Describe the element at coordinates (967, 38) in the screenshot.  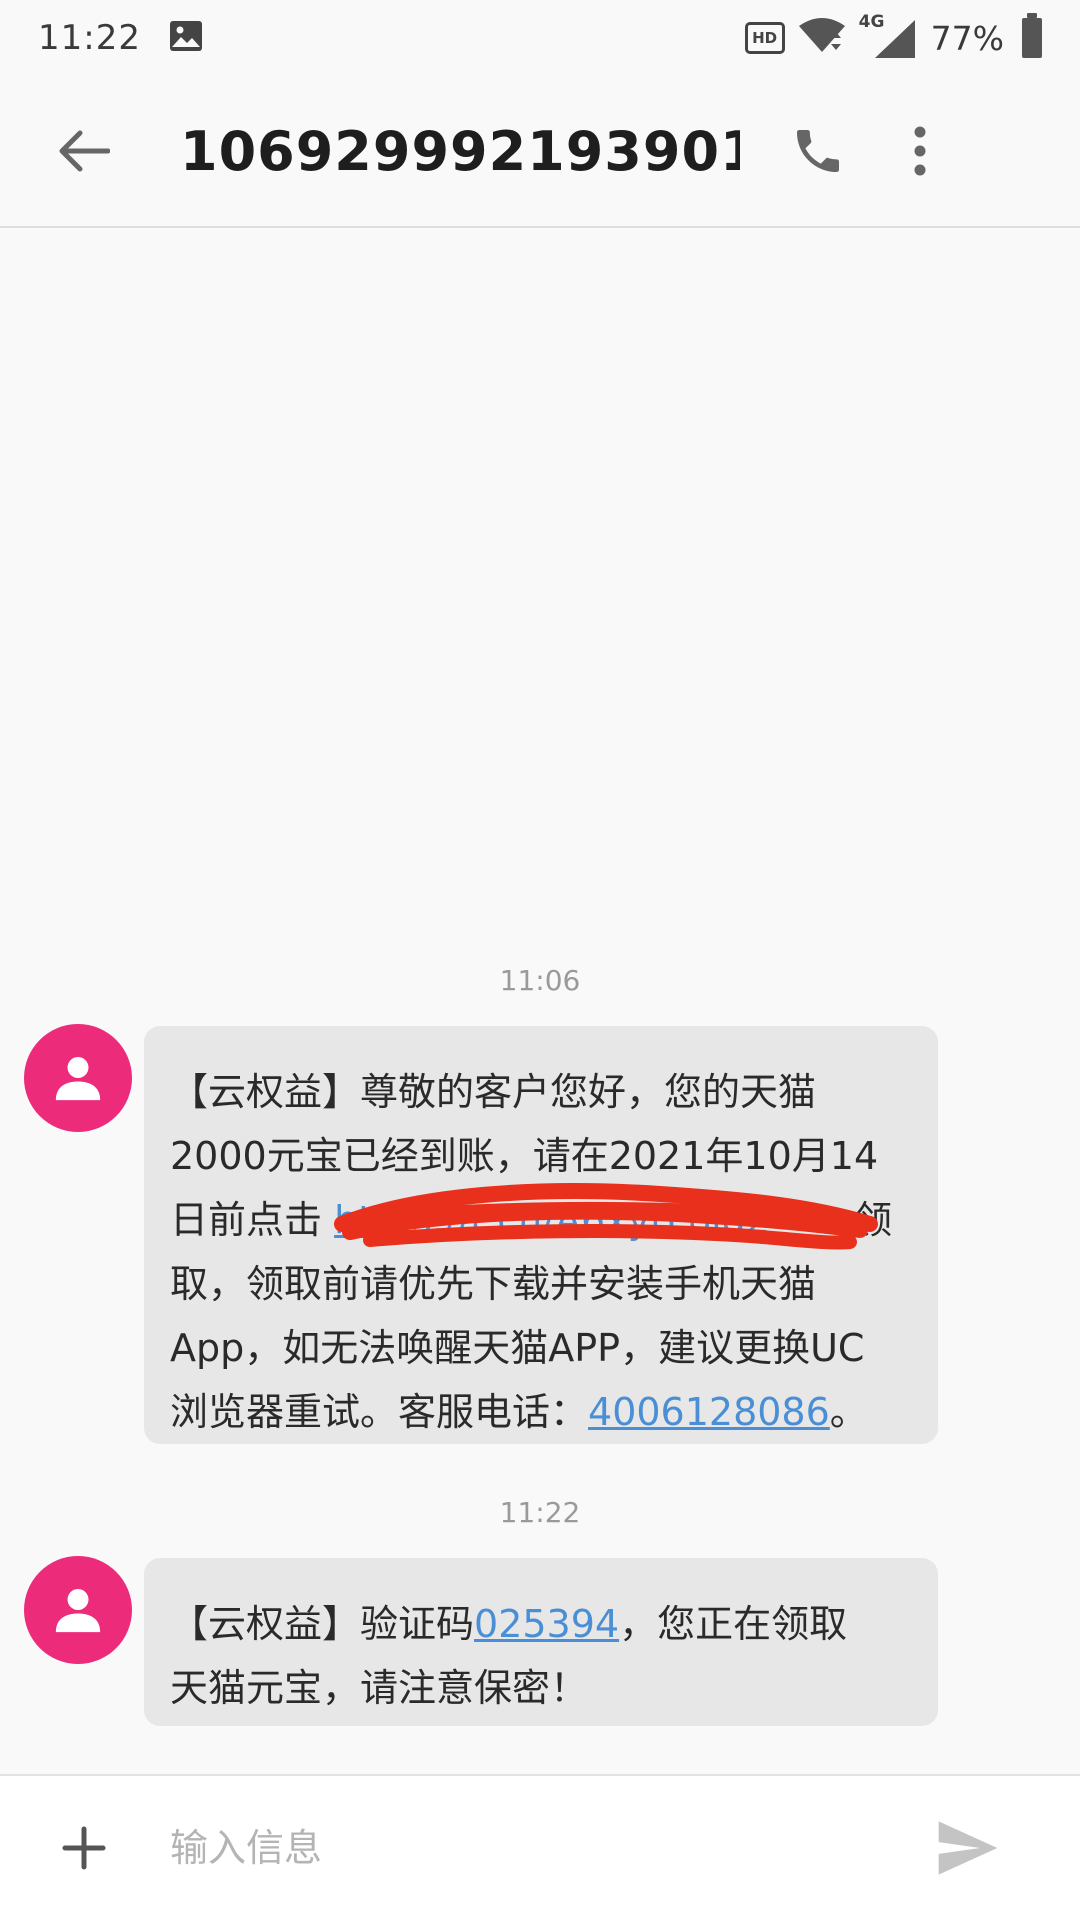
I see `battery-percent: 77%` at that location.